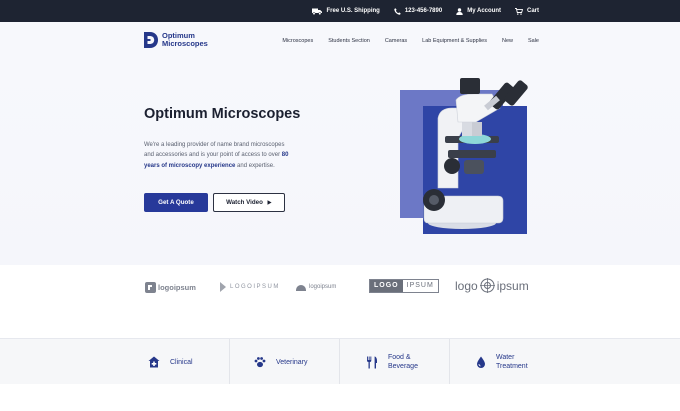 The width and height of the screenshot is (680, 411). I want to click on nav-new: New, so click(507, 41).